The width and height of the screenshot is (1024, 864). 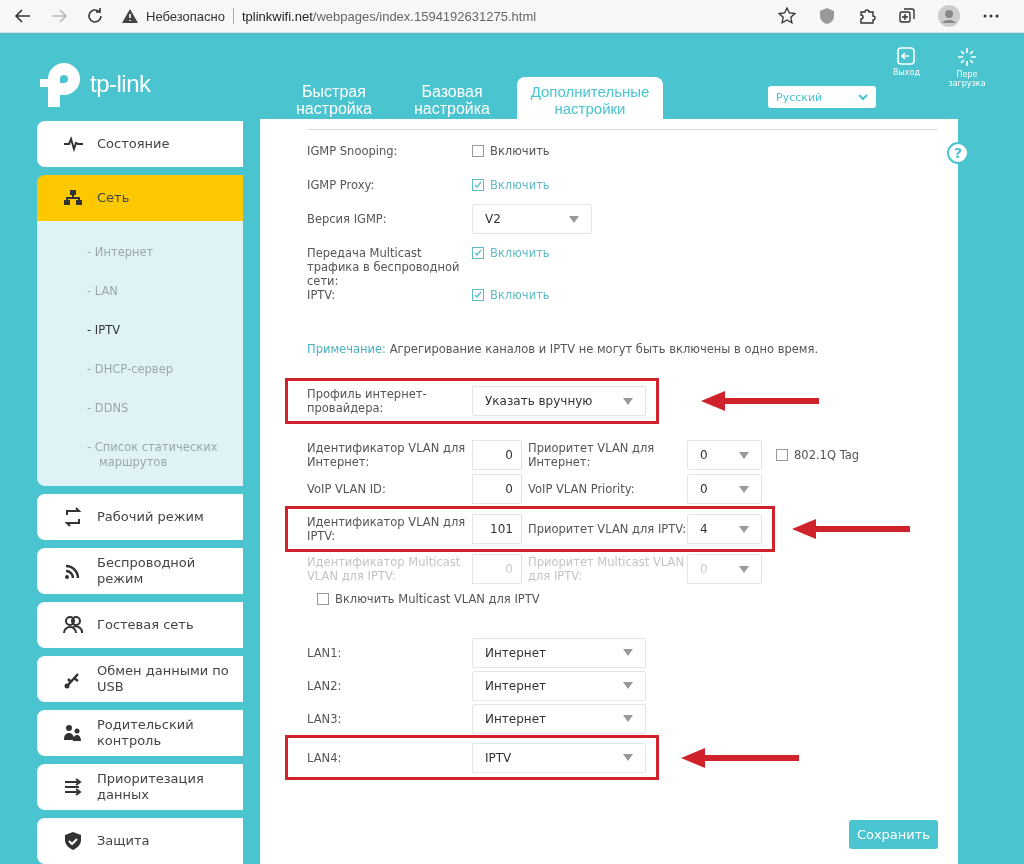 What do you see at coordinates (818, 455) in the screenshot?
I see `checkbox: 802.1Q Tag` at bounding box center [818, 455].